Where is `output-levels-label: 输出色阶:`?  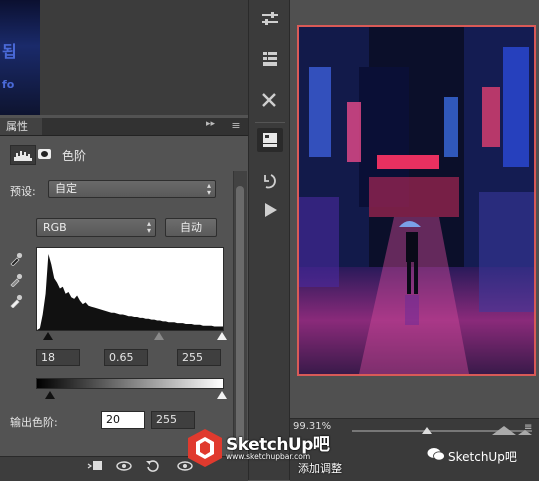
output-levels-label: 输出色阶: is located at coordinates (34, 422).